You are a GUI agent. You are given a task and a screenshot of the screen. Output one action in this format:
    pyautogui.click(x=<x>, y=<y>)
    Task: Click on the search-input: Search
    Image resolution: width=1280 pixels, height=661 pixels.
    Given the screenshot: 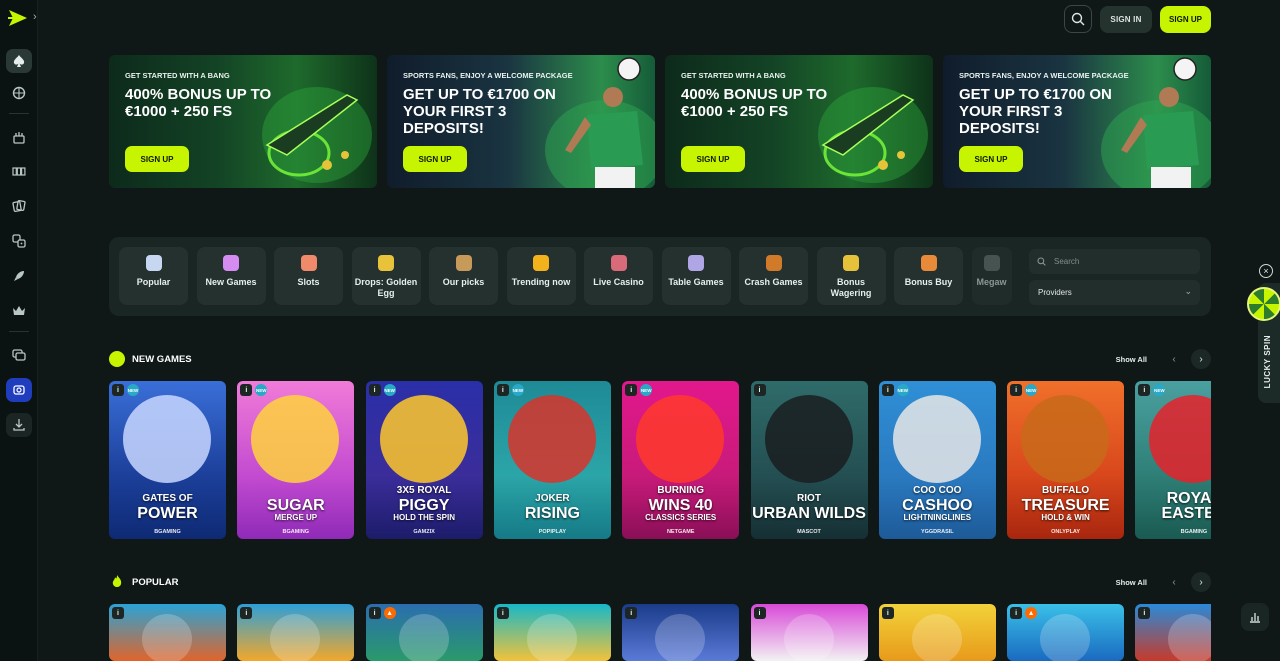 What is the action you would take?
    pyautogui.click(x=1114, y=261)
    